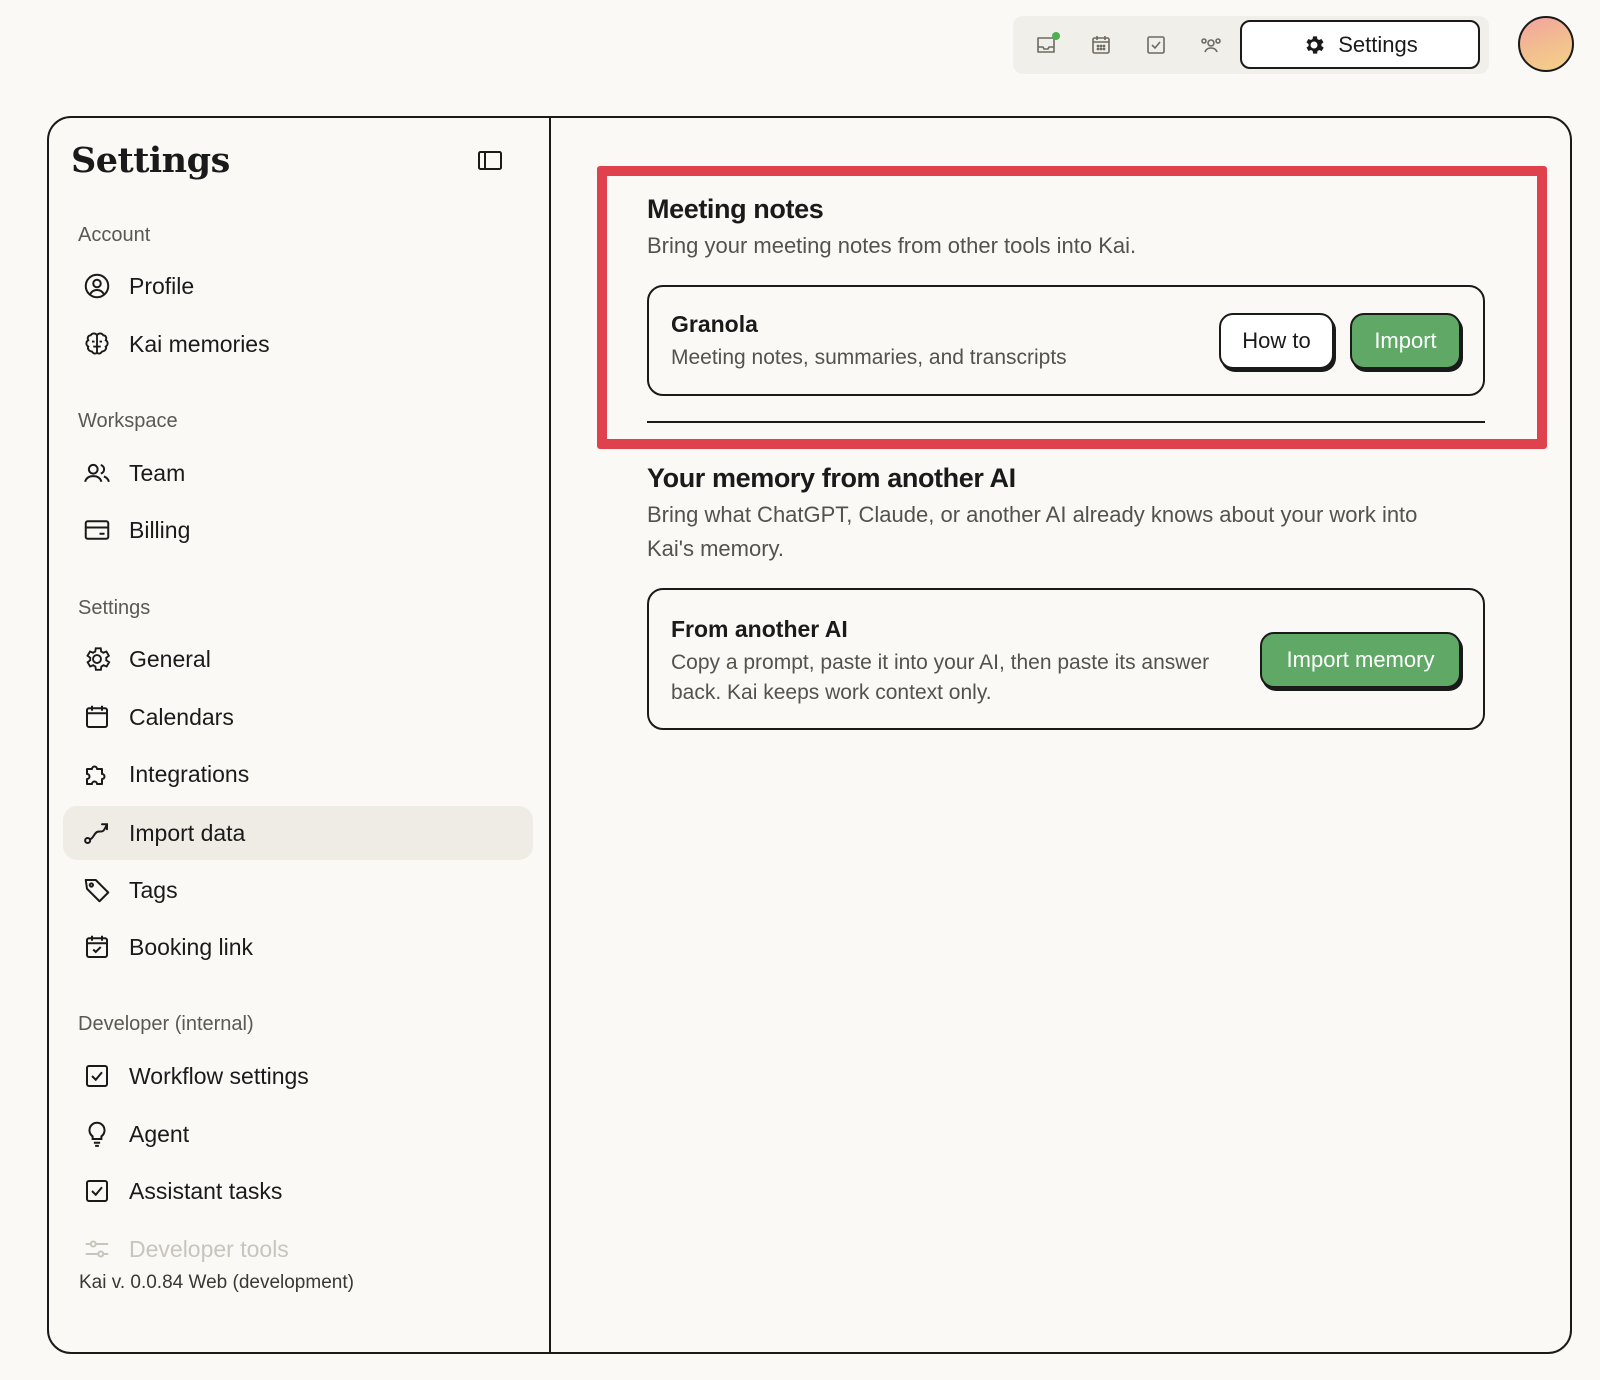 This screenshot has height=1380, width=1600. I want to click on inbox-icon, so click(1046, 45).